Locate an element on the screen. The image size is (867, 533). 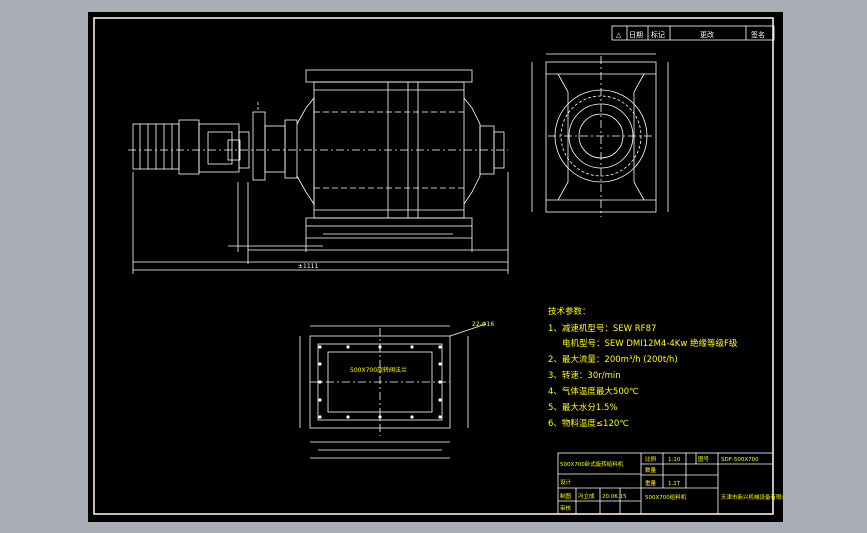
scale-label: 比例 is located at coordinates (651, 459).